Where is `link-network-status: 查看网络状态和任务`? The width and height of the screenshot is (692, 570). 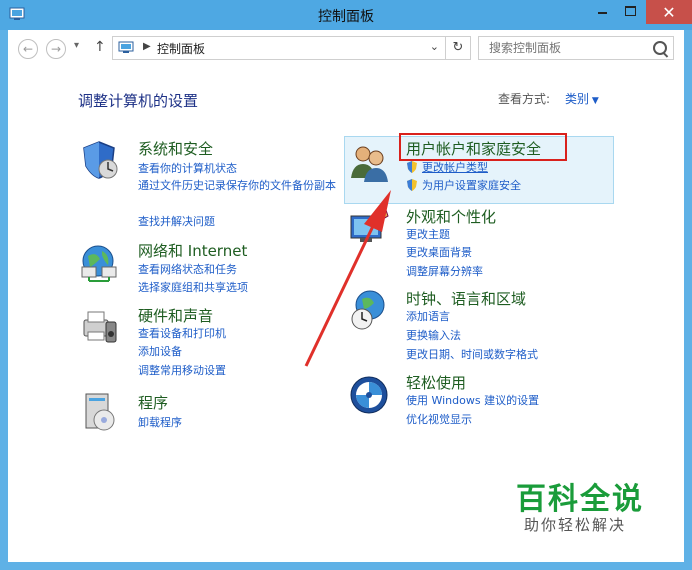
link-network-status: 查看网络状态和任务 is located at coordinates (187, 269).